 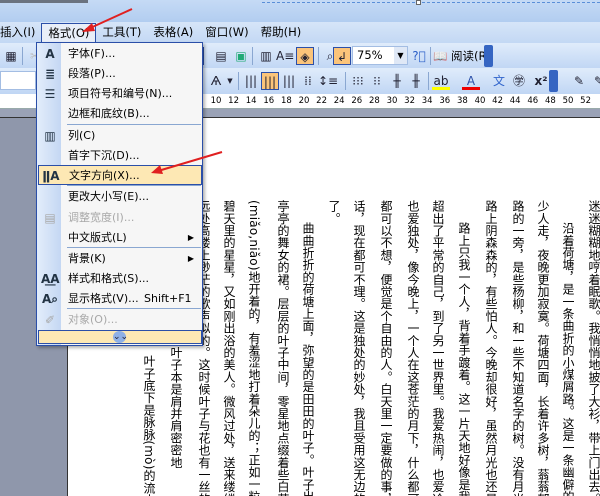 What do you see at coordinates (69, 32) in the screenshot?
I see `menu-format: 格式(O)` at bounding box center [69, 32].